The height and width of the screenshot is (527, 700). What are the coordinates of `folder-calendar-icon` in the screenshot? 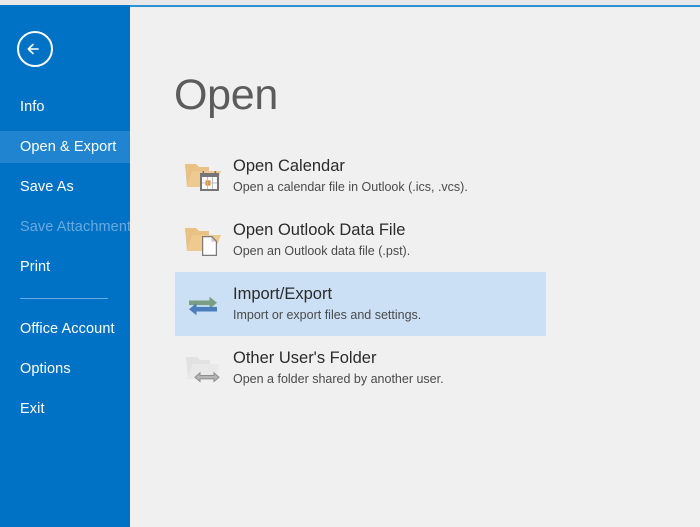 It's located at (203, 176).